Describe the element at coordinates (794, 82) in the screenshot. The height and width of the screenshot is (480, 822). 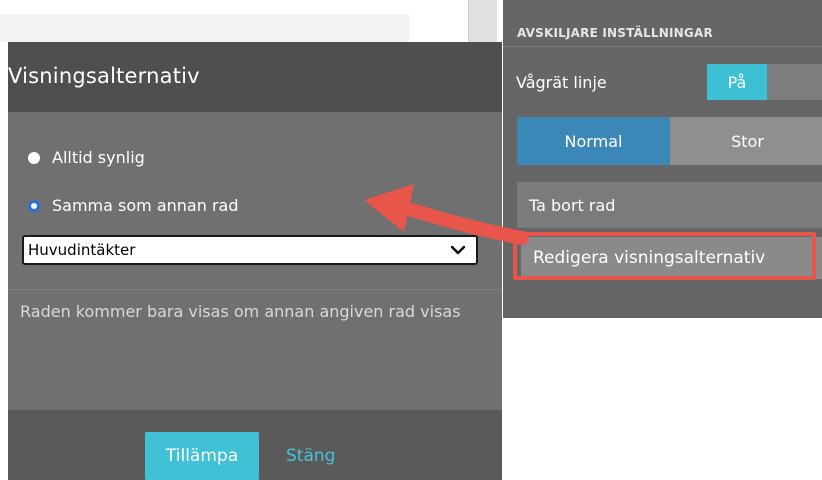
I see `horizontal-line-toggle-off` at that location.